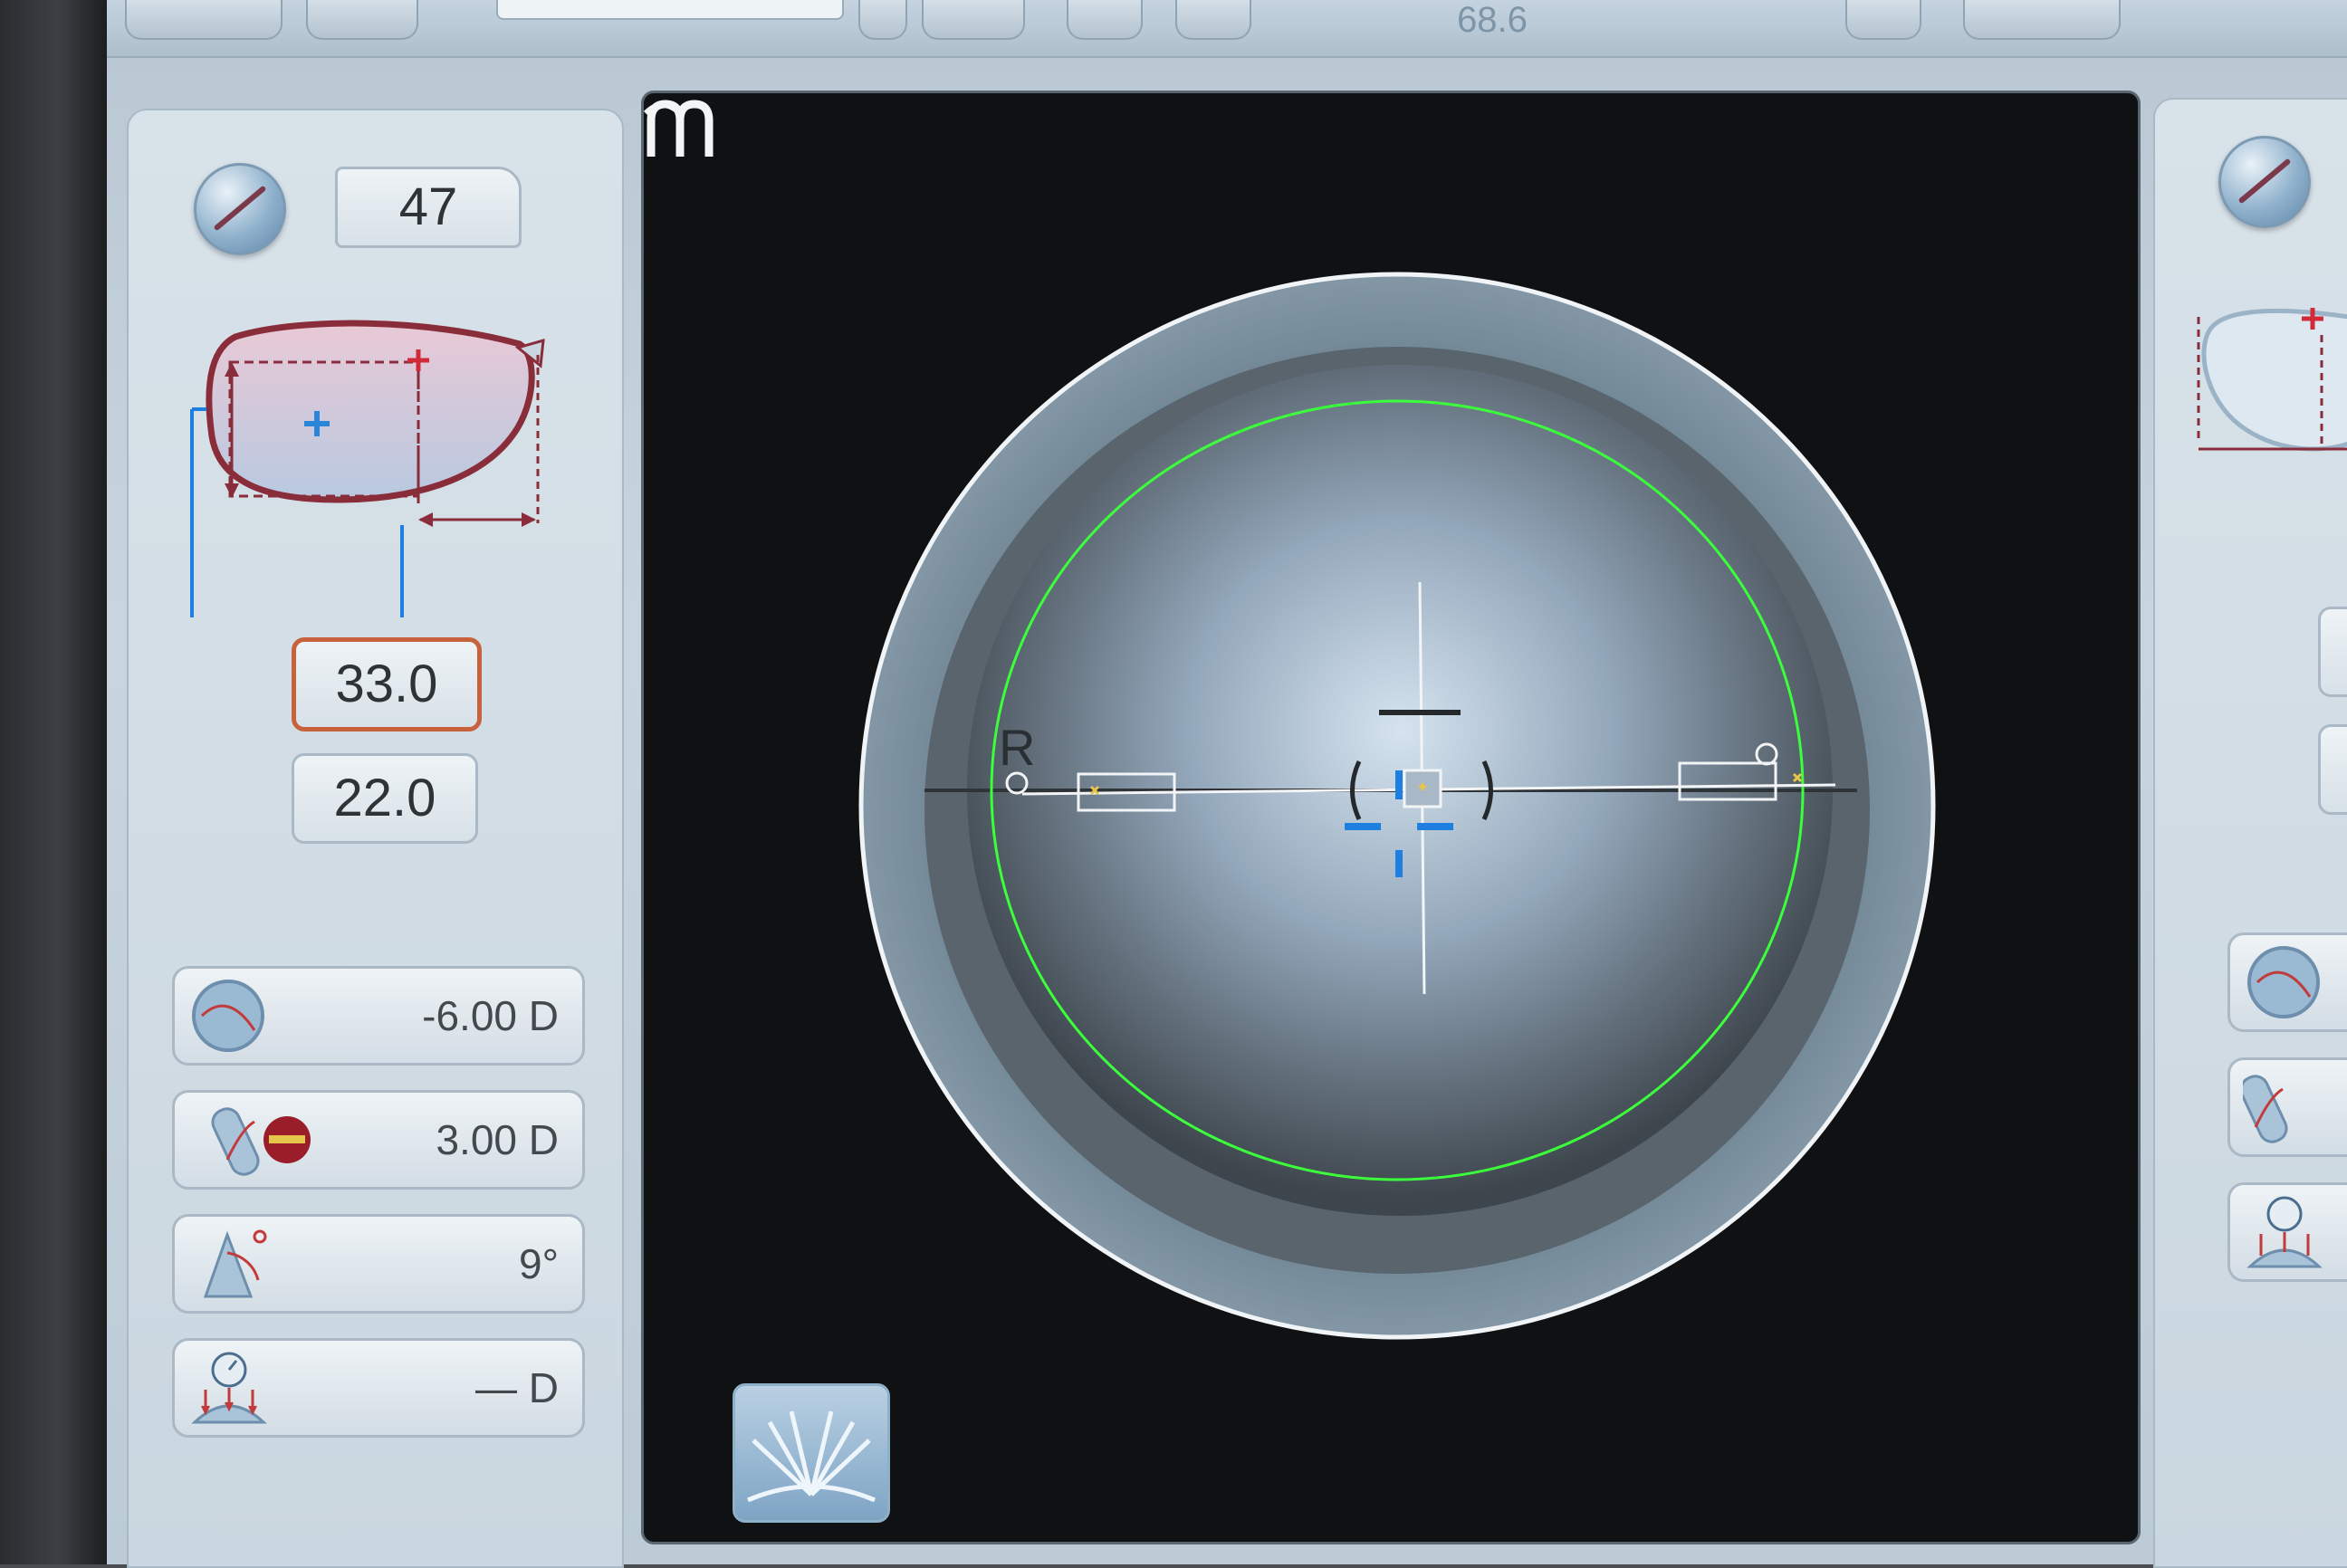 This screenshot has width=2347, height=1568. Describe the element at coordinates (53, 782) in the screenshot. I see `monitor-bezel` at that location.